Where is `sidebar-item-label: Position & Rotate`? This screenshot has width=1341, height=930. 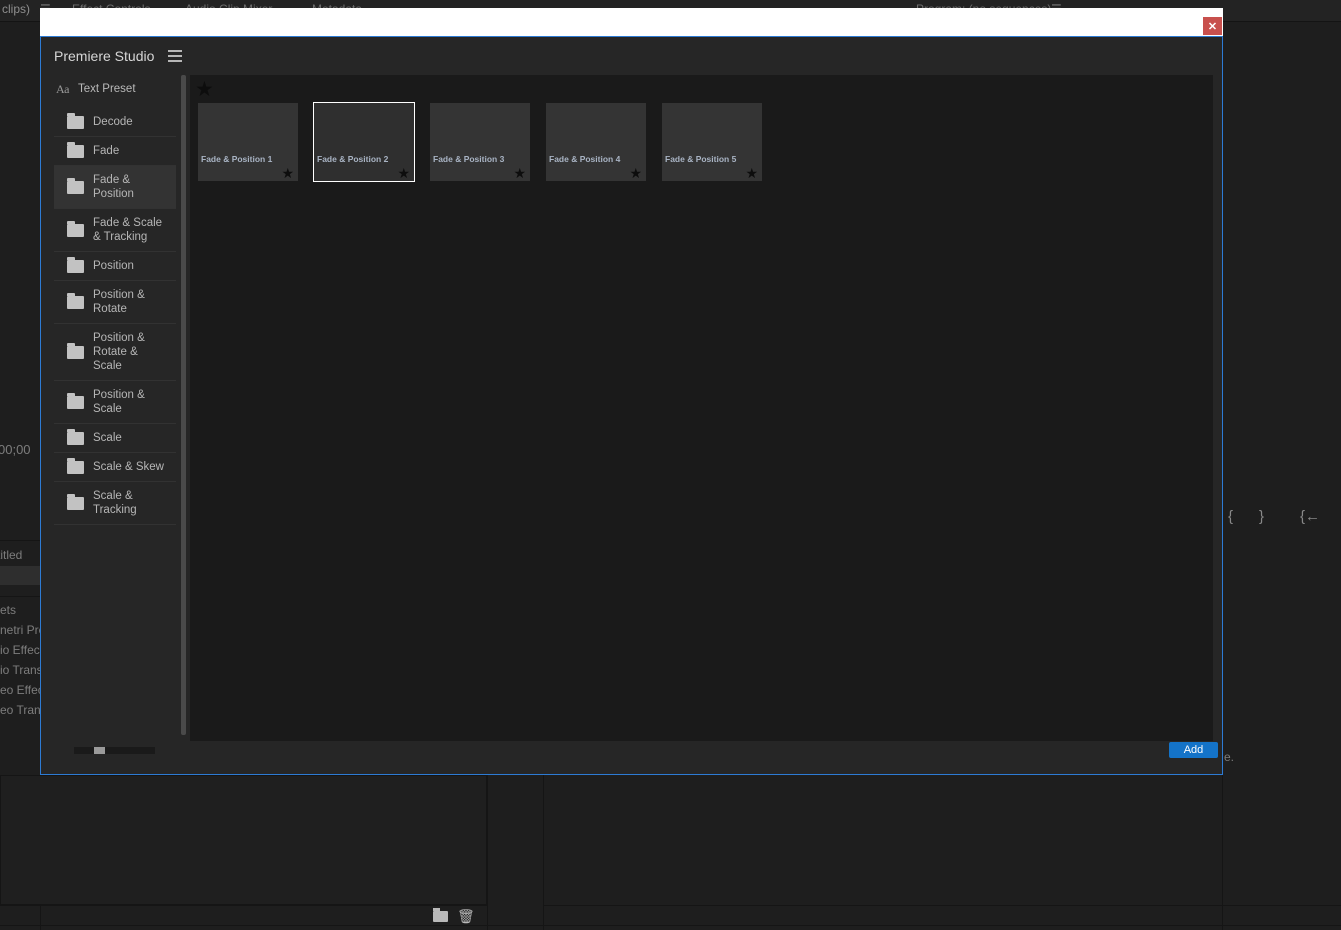 sidebar-item-label: Position & Rotate is located at coordinates (119, 302).